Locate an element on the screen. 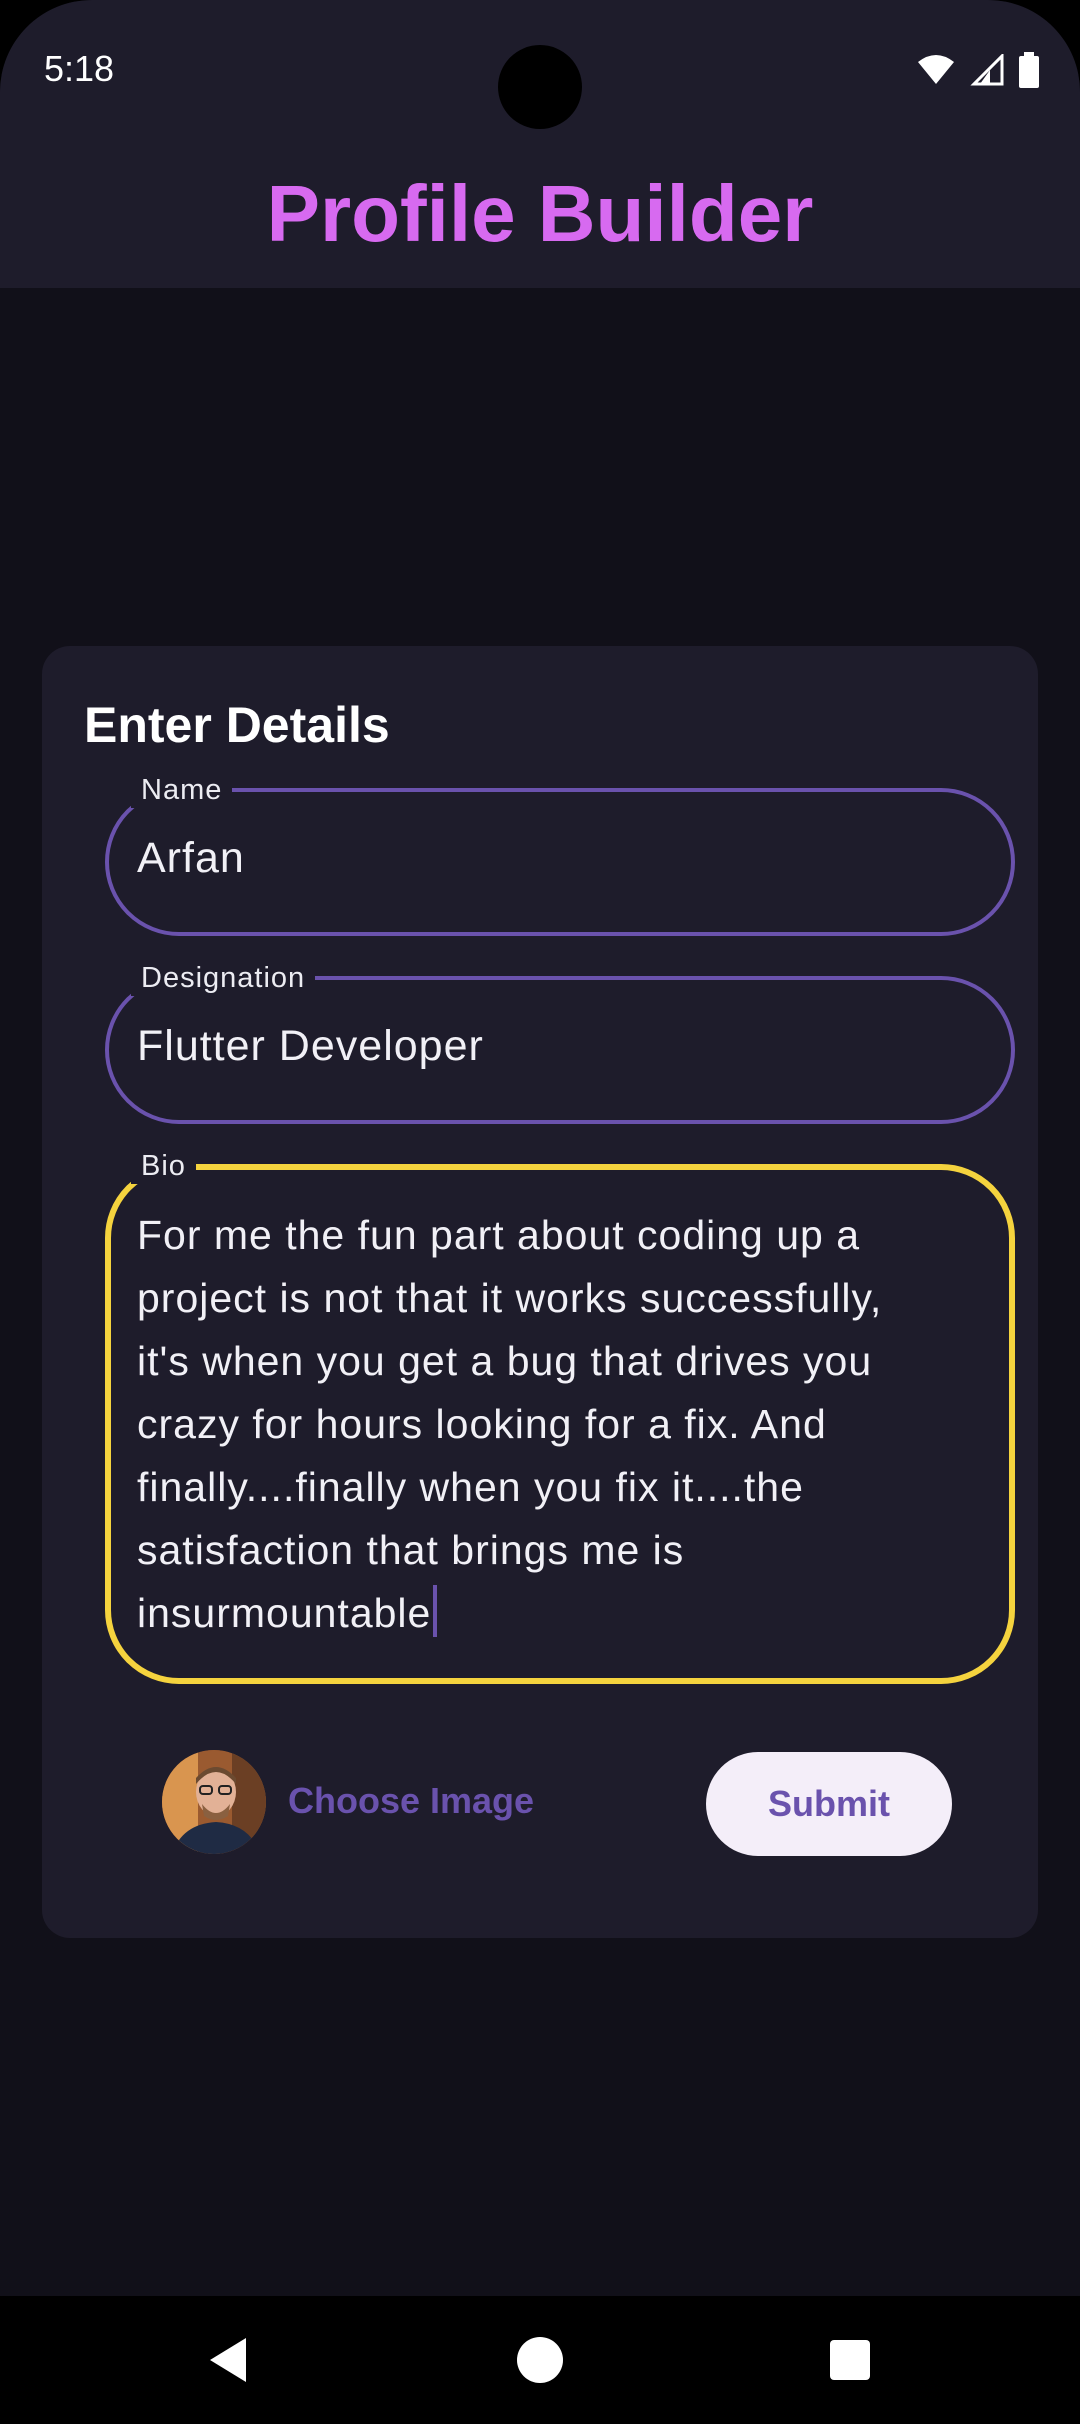 Image resolution: width=1080 pixels, height=2424 pixels. wifi-icon is located at coordinates (936, 69).